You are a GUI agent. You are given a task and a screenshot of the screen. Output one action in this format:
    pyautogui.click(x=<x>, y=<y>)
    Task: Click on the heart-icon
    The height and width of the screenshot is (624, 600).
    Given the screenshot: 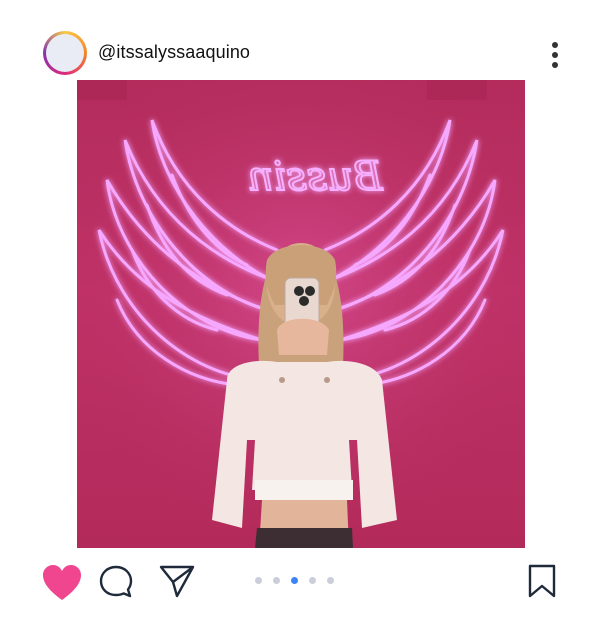 What is the action you would take?
    pyautogui.click(x=62, y=583)
    